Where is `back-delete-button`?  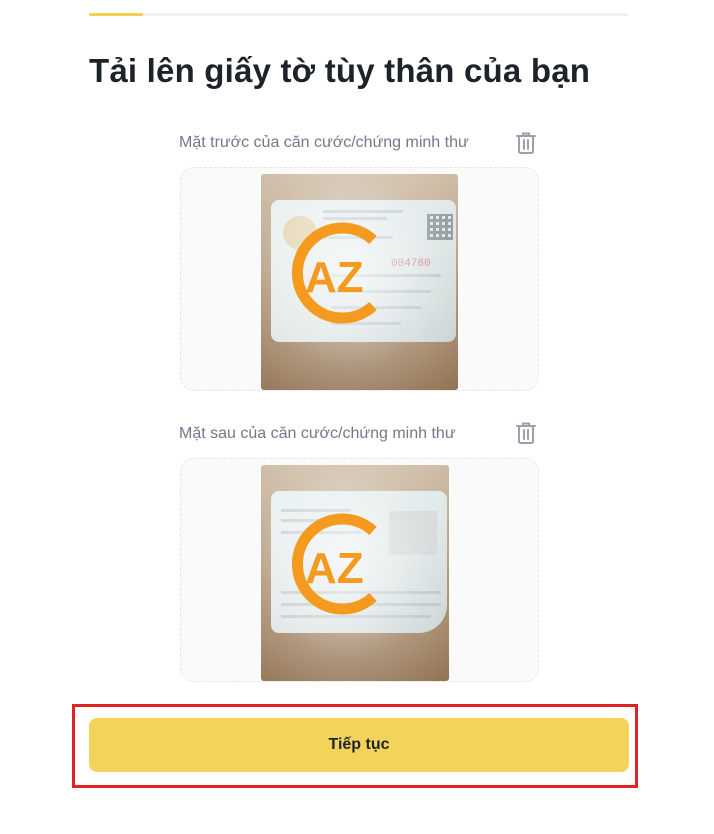
back-delete-button is located at coordinates (526, 433).